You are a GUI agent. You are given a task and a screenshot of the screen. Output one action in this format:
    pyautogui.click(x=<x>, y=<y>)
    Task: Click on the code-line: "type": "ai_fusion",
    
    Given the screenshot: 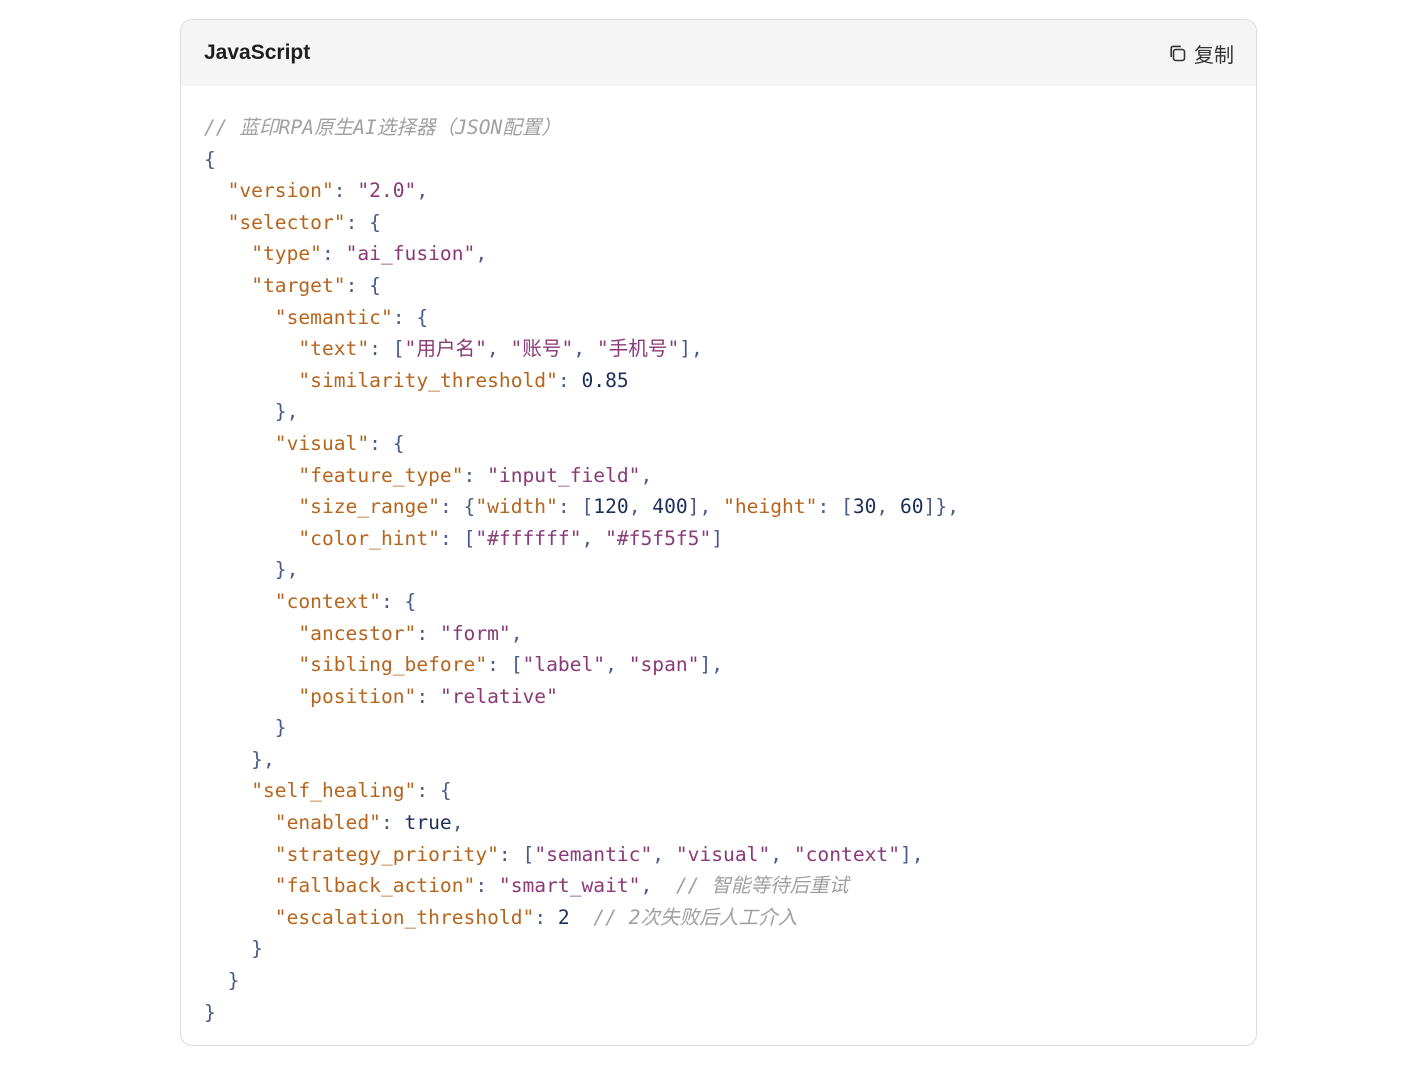 What is the action you would take?
    pyautogui.click(x=730, y=254)
    